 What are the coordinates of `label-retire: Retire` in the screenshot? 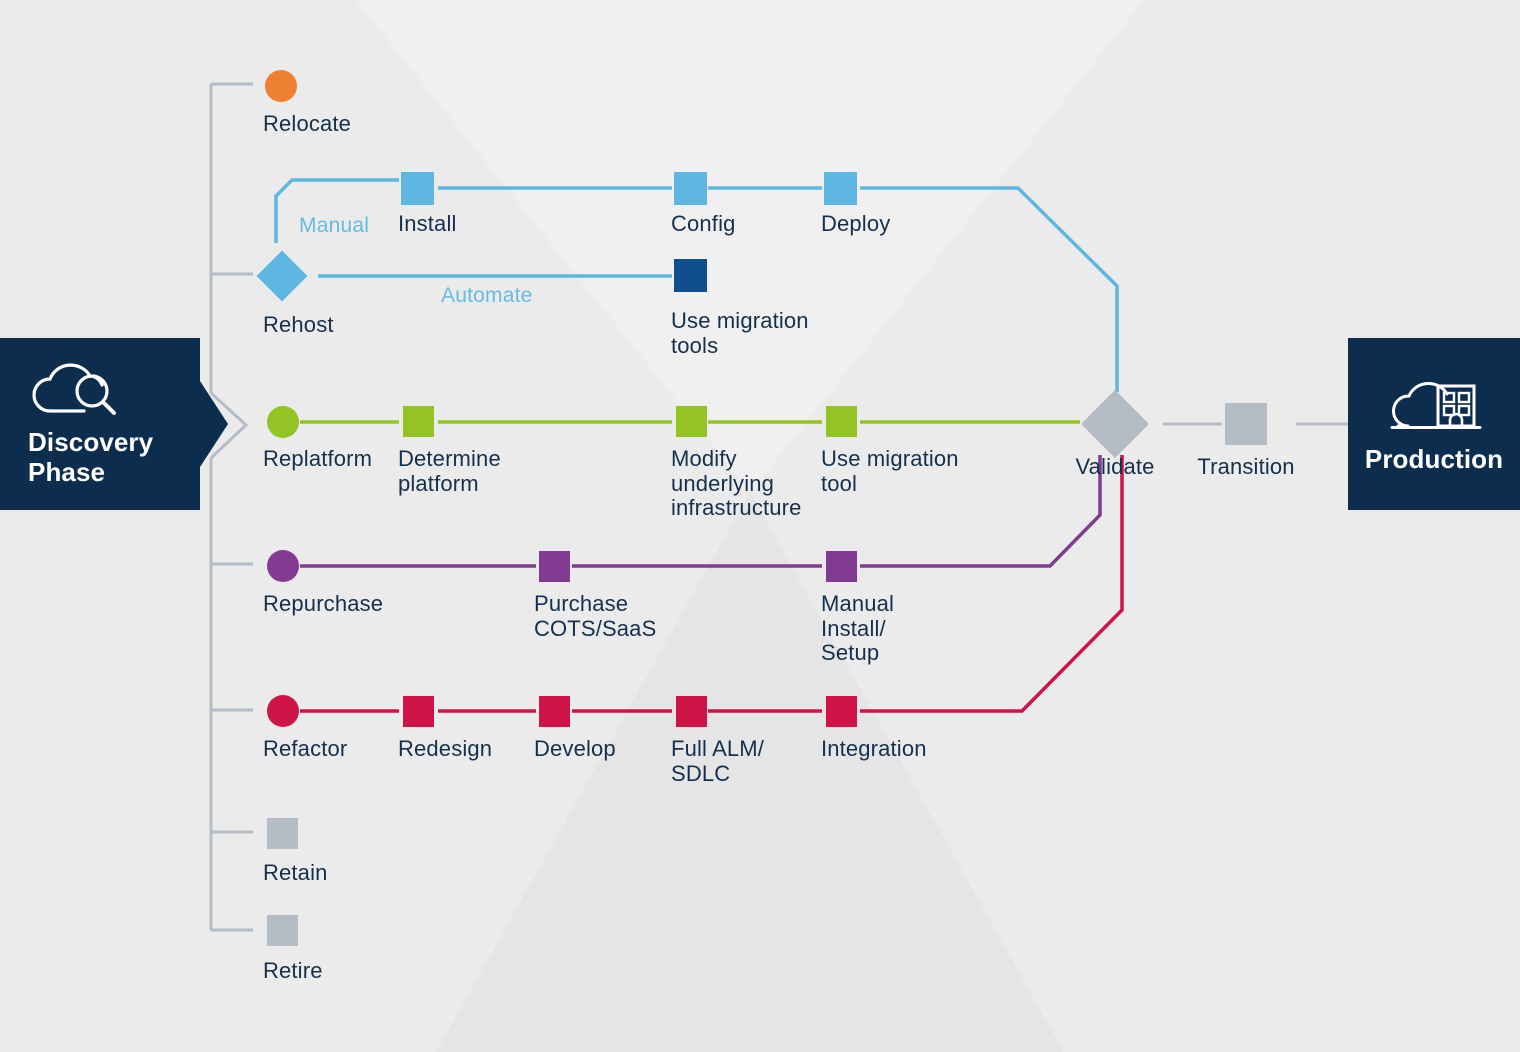 It's located at (293, 970).